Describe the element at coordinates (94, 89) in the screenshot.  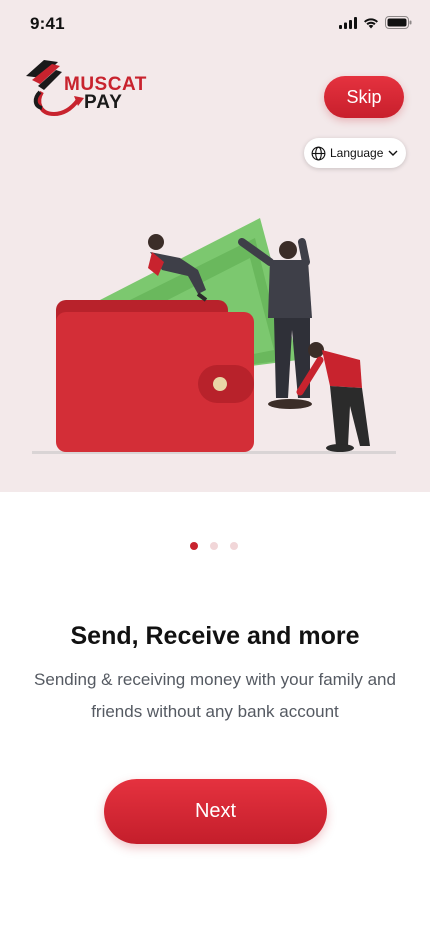
I see `muscat-pay-logo: MUSCAT PAY` at that location.